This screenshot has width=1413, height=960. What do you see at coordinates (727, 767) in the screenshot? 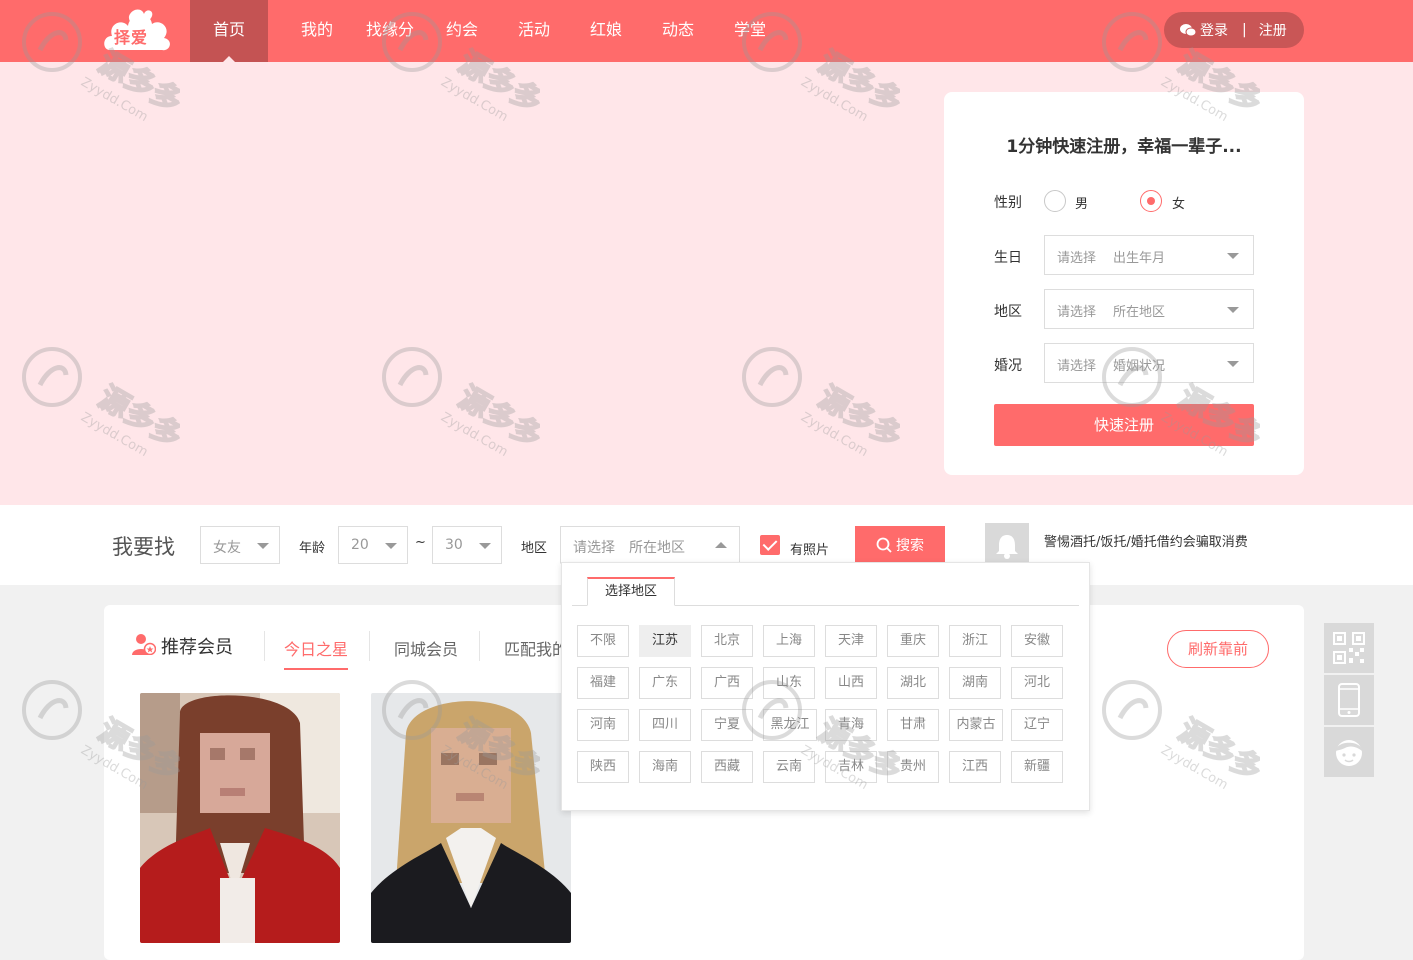
I see `province-option: 西藏` at bounding box center [727, 767].